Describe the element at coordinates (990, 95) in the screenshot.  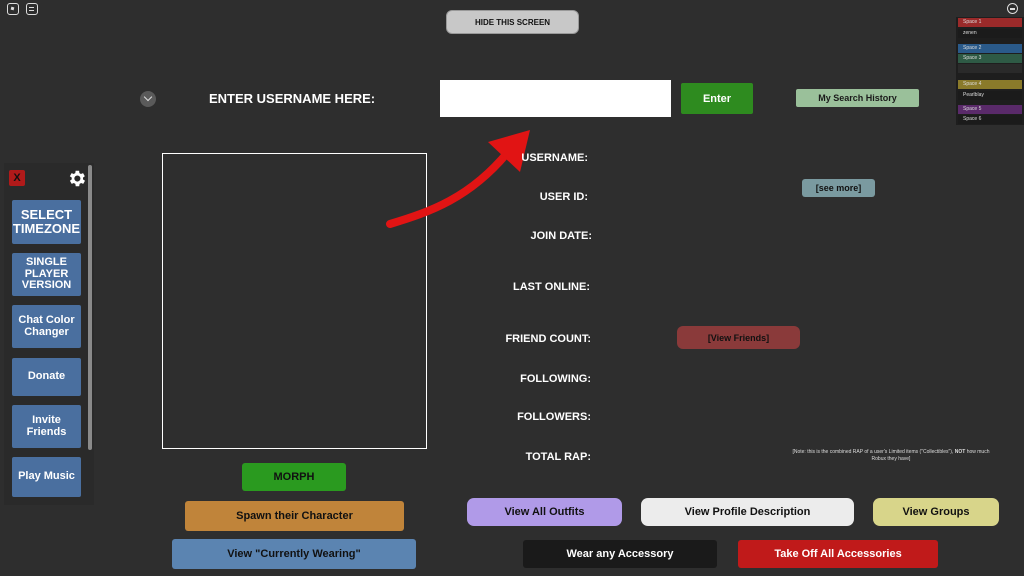
I see `space-row: Pearlblay` at that location.